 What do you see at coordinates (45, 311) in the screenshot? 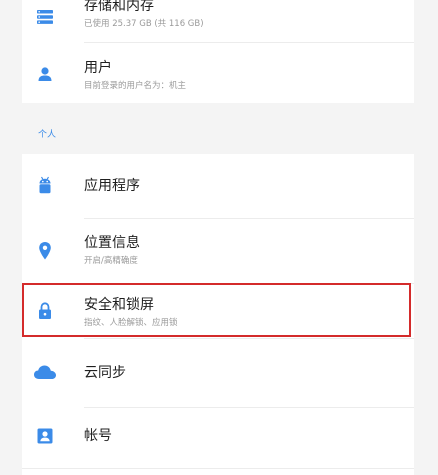
I see `lock-icon` at bounding box center [45, 311].